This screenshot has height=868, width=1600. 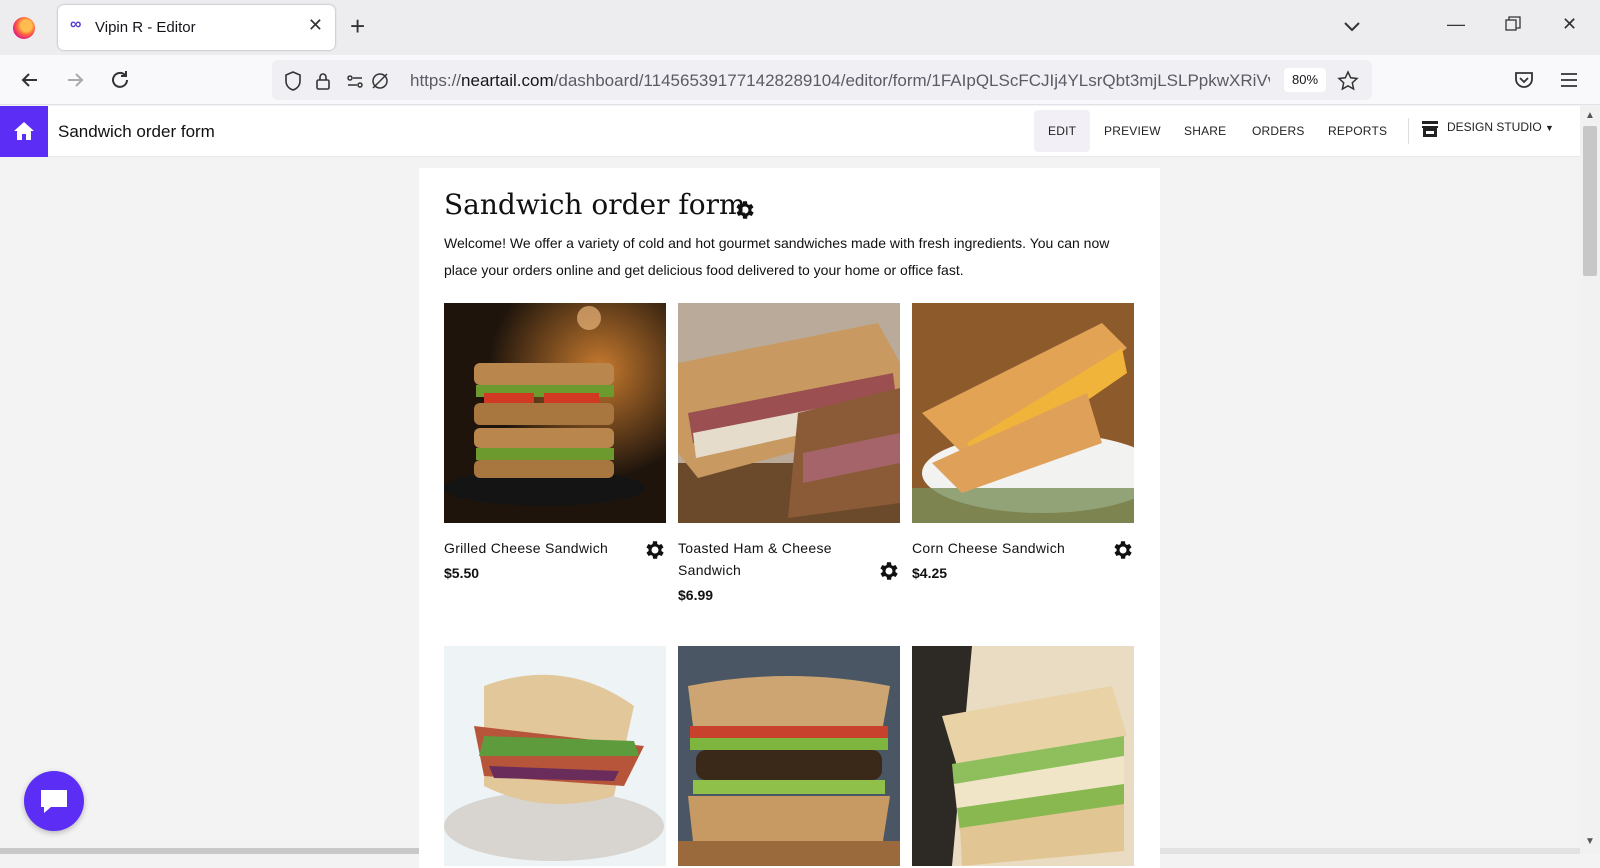 I want to click on menu-divider, so click(x=1408, y=131).